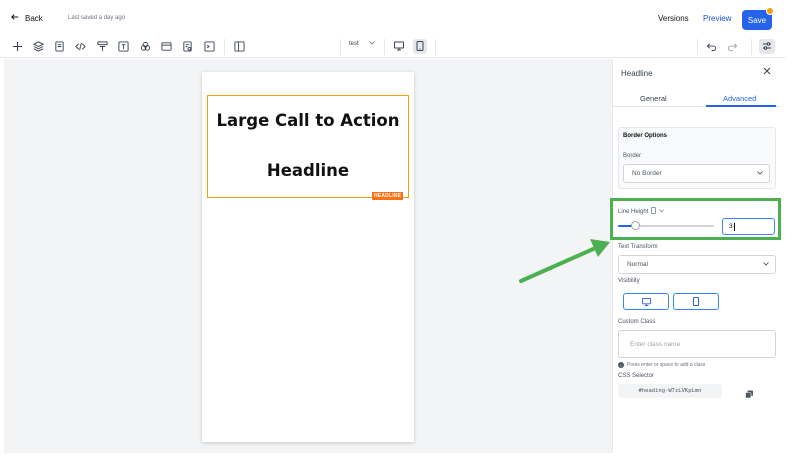 The height and width of the screenshot is (458, 800). Describe the element at coordinates (655, 344) in the screenshot. I see `custom-class-placeholder: Enter class name` at that location.